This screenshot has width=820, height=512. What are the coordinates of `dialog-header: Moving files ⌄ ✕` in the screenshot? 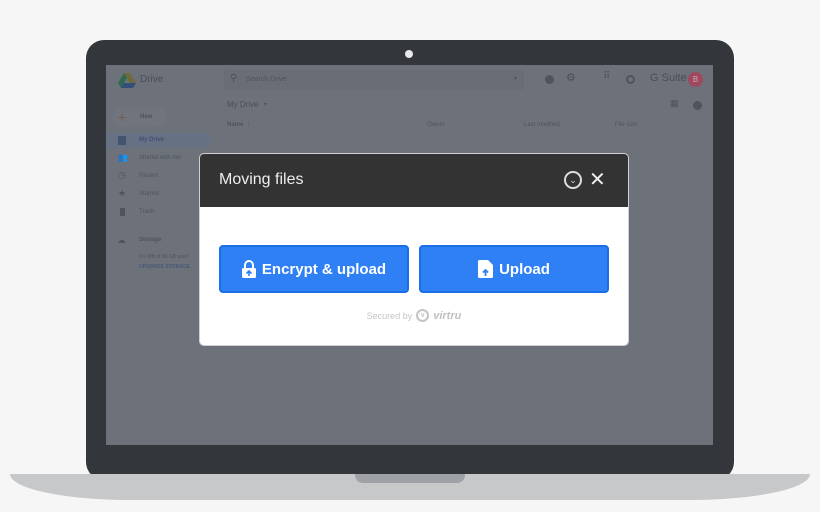 It's located at (414, 180).